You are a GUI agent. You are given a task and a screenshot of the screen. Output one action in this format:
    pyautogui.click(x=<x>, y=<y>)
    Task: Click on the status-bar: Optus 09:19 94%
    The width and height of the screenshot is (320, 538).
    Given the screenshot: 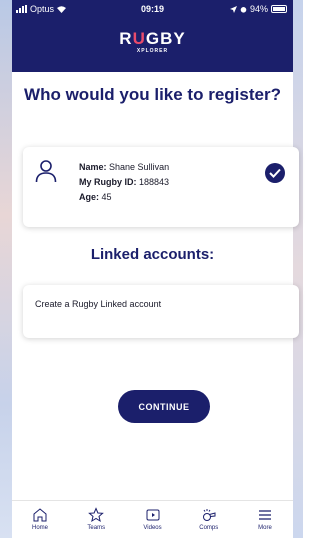 What is the action you would take?
    pyautogui.click(x=152, y=9)
    